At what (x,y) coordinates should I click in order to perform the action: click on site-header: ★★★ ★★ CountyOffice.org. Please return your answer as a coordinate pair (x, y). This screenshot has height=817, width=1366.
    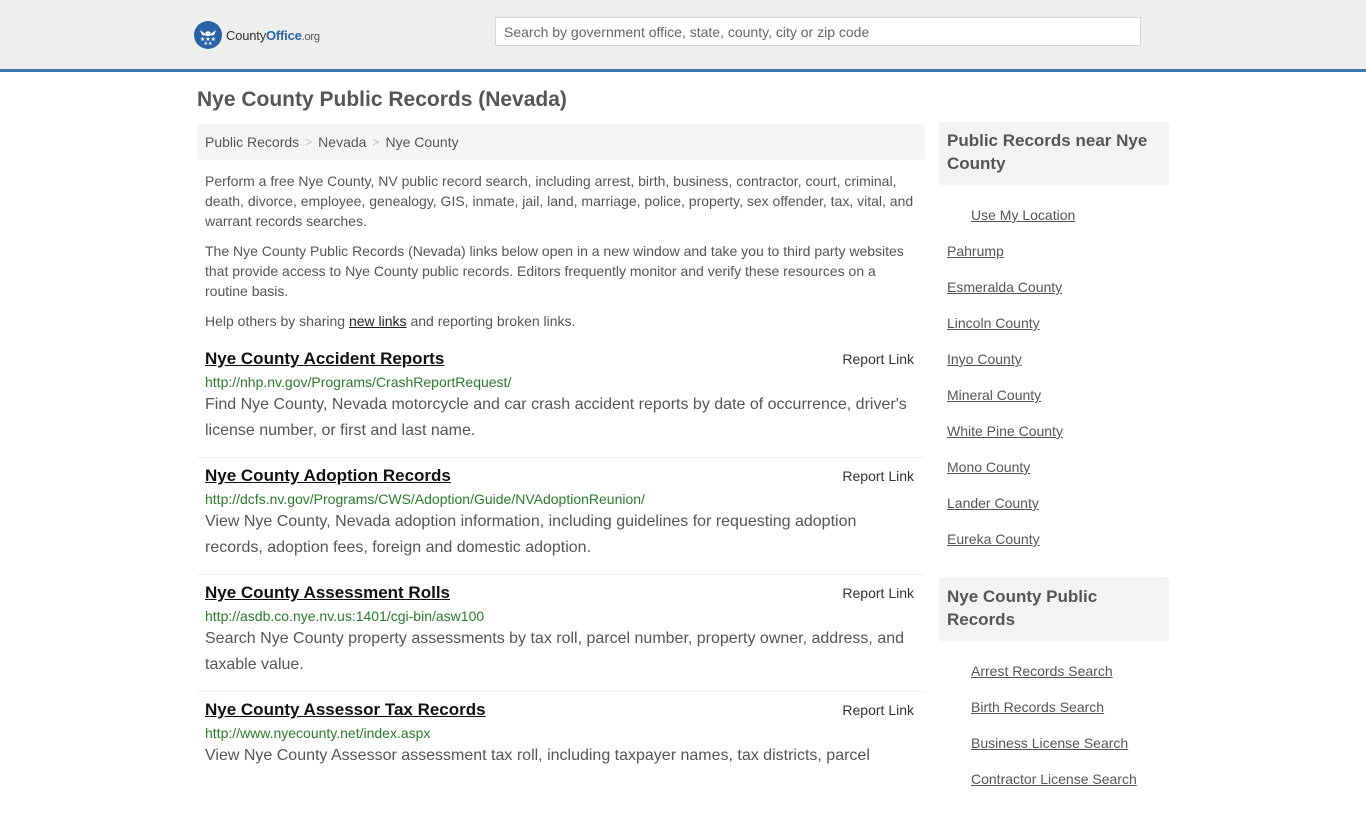
    Looking at the image, I should click on (683, 36).